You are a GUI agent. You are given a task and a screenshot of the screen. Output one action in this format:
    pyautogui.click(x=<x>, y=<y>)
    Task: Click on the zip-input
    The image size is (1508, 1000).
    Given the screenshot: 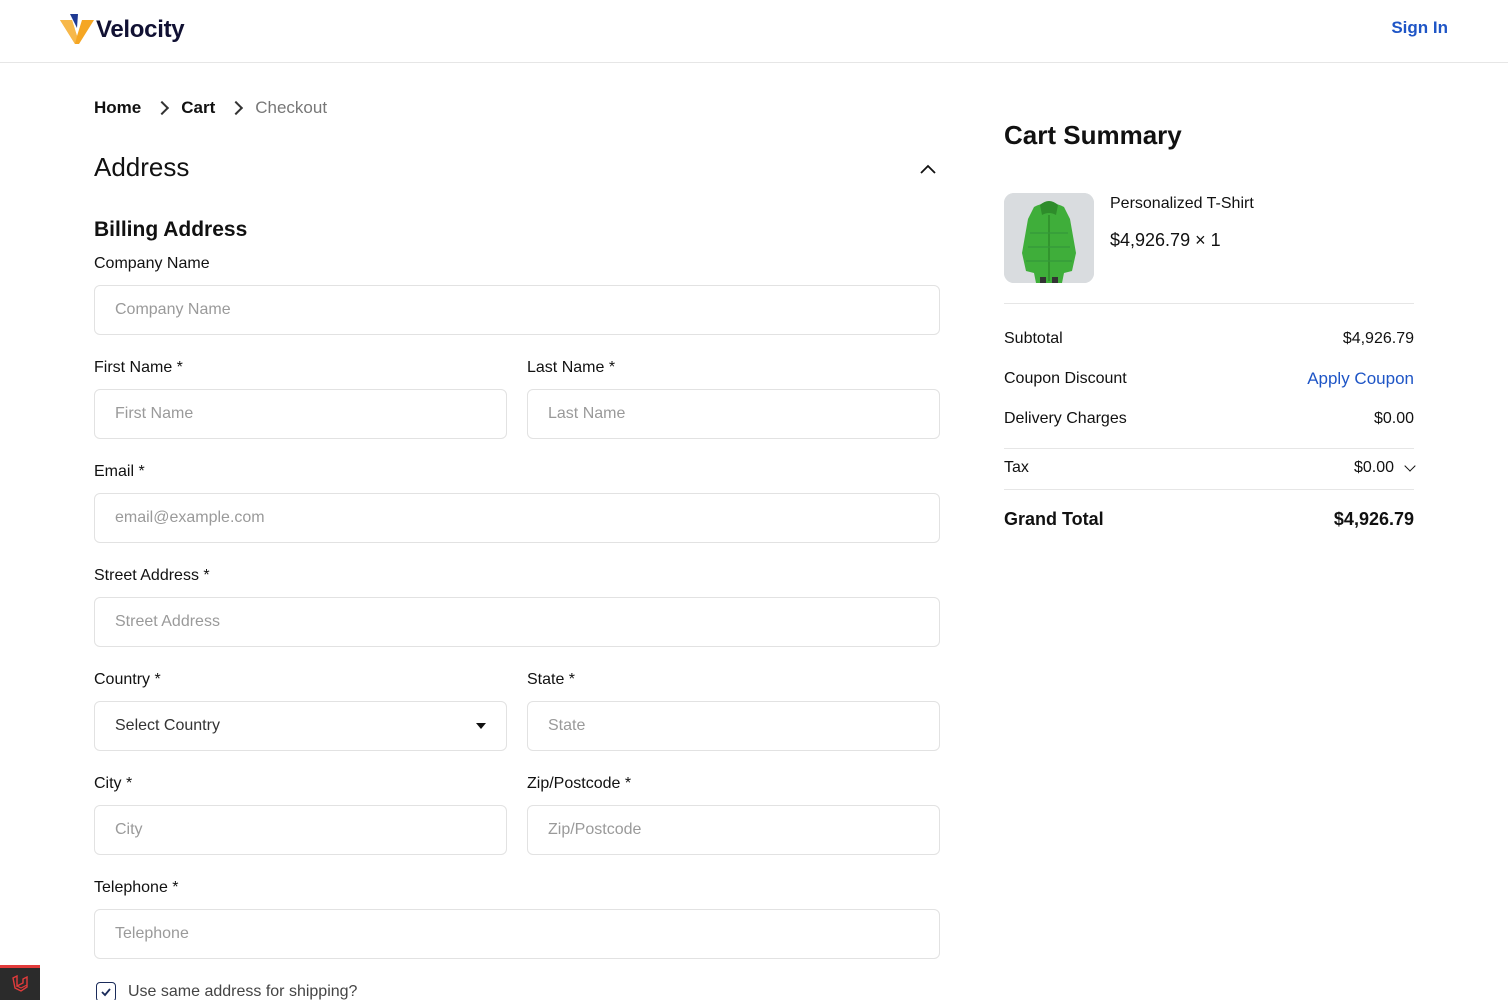 What is the action you would take?
    pyautogui.click(x=733, y=830)
    